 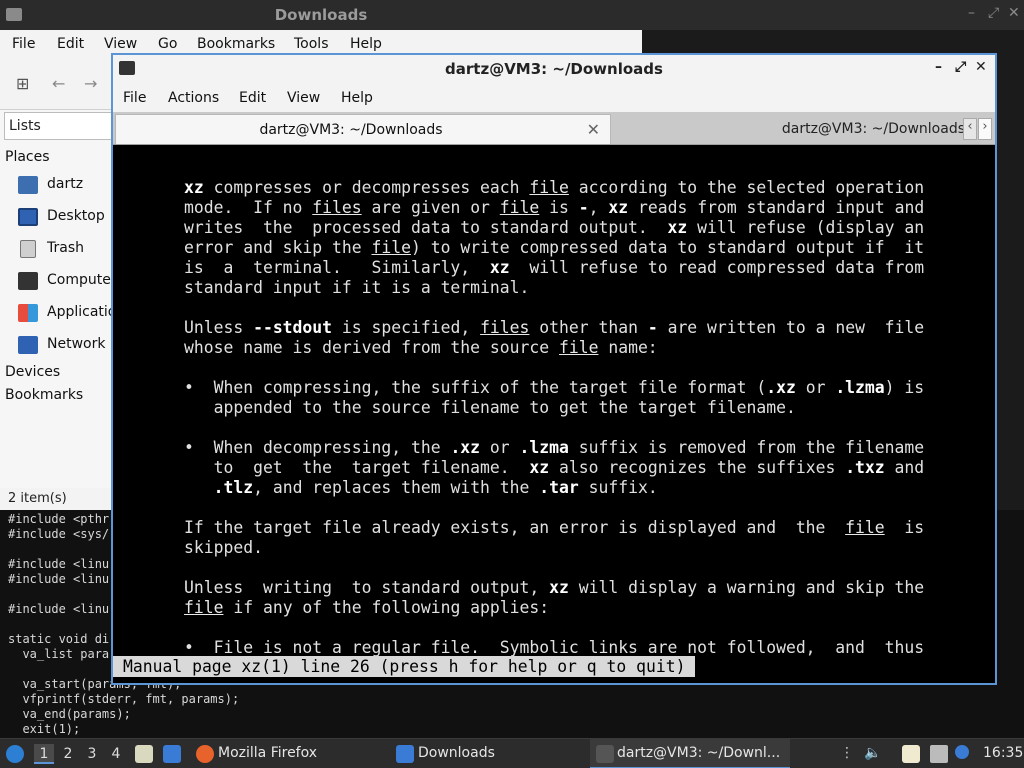 I want to click on sidebar-item-dartz: dartz, so click(x=68, y=186).